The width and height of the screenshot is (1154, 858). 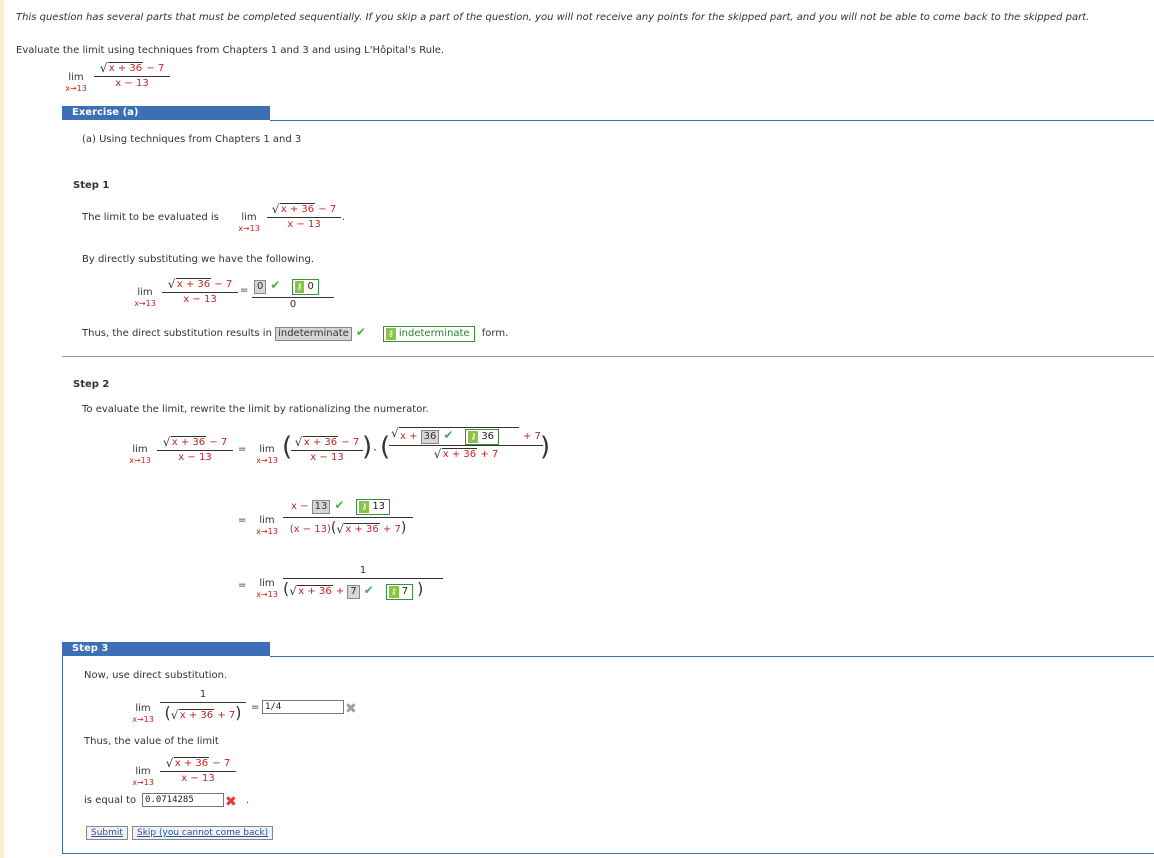 I want to click on step2-line2-key: ⚷ 13, so click(x=373, y=507).